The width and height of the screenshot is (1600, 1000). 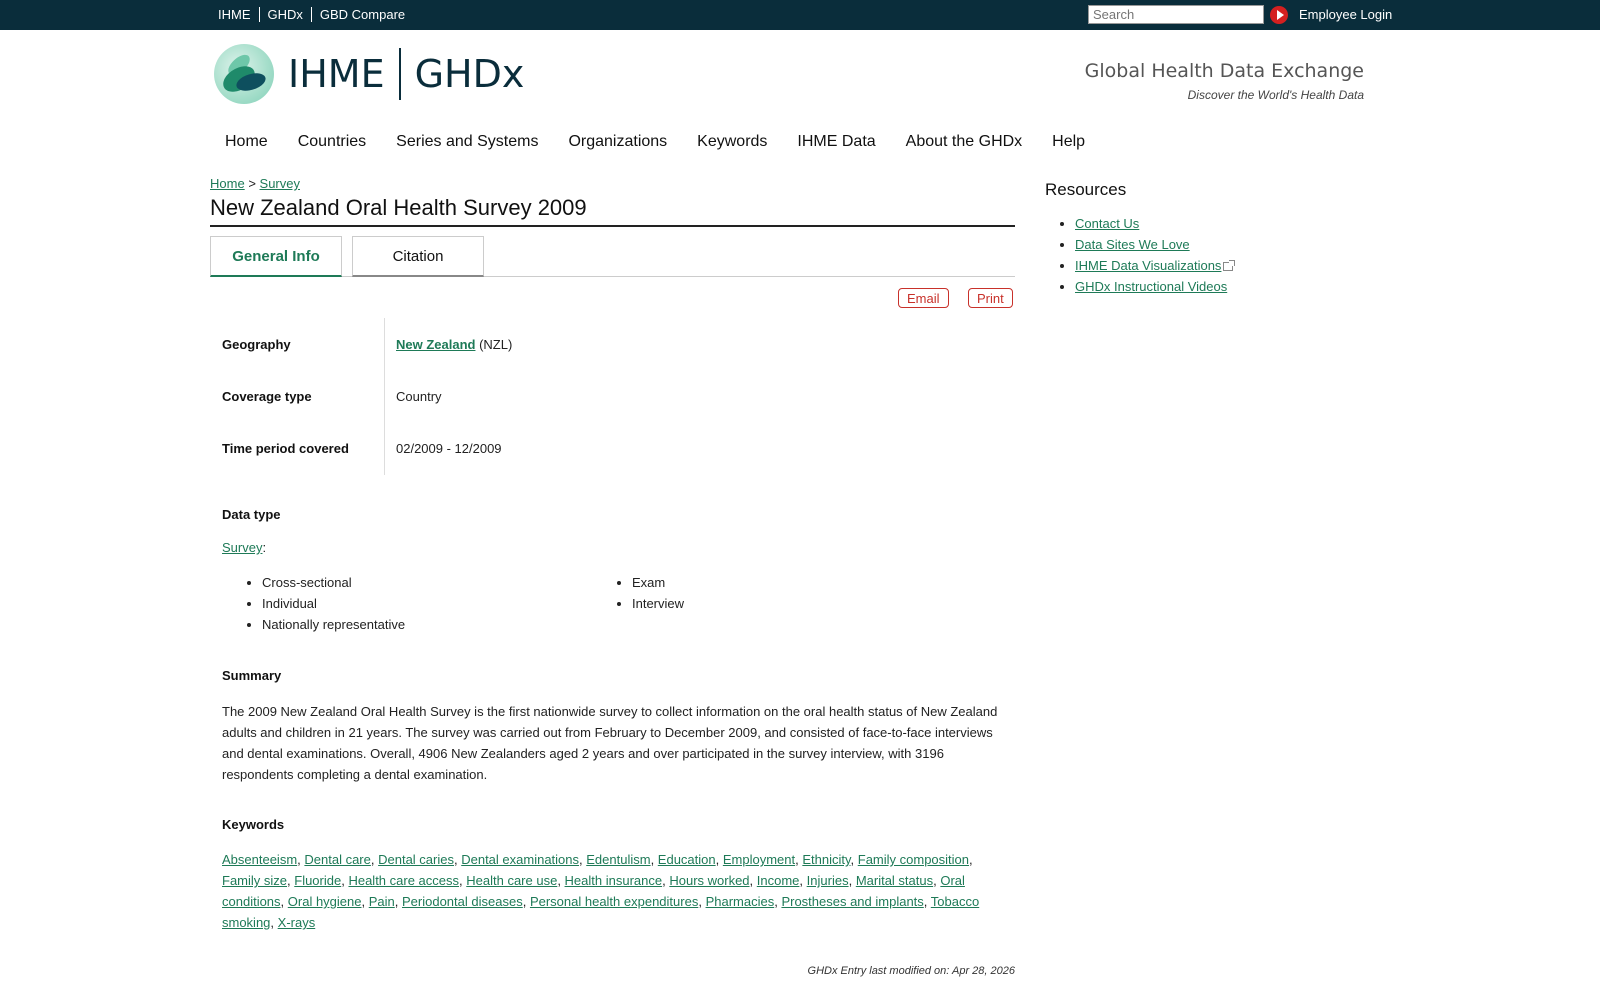 What do you see at coordinates (1148, 265) in the screenshot?
I see `ihme-visualizations-link: IHME Data Visualizations` at bounding box center [1148, 265].